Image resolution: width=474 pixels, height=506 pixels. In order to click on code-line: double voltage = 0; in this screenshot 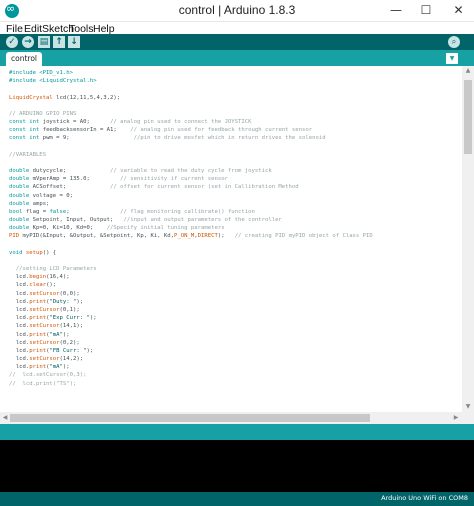, I will do `click(191, 196)`.